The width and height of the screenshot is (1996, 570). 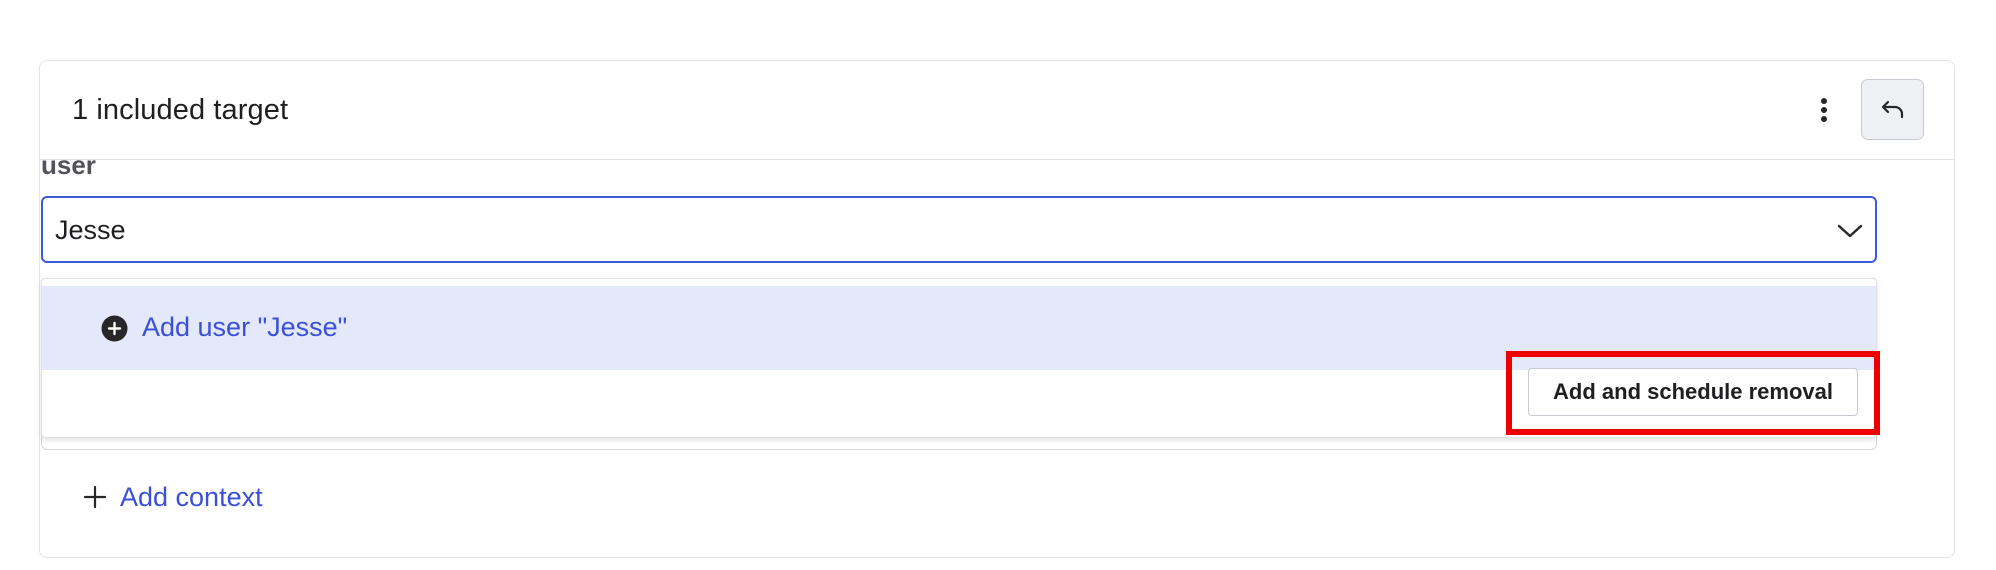 I want to click on user-select, so click(x=959, y=229).